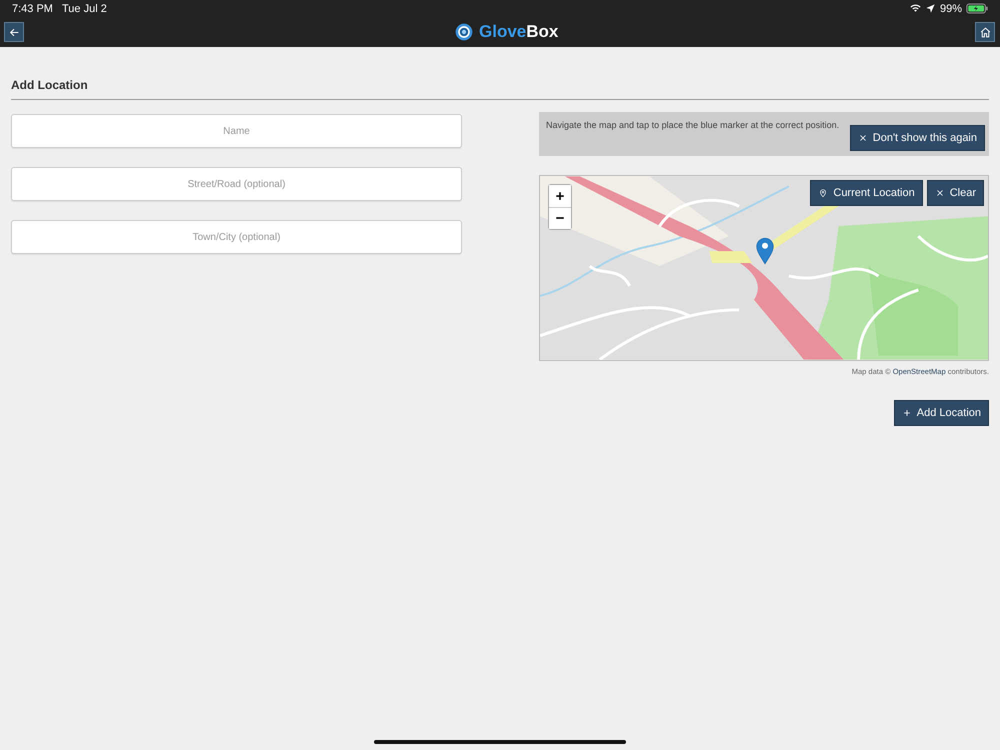 The width and height of the screenshot is (1000, 750). What do you see at coordinates (560, 218) in the screenshot?
I see `zoom-out-button: −` at bounding box center [560, 218].